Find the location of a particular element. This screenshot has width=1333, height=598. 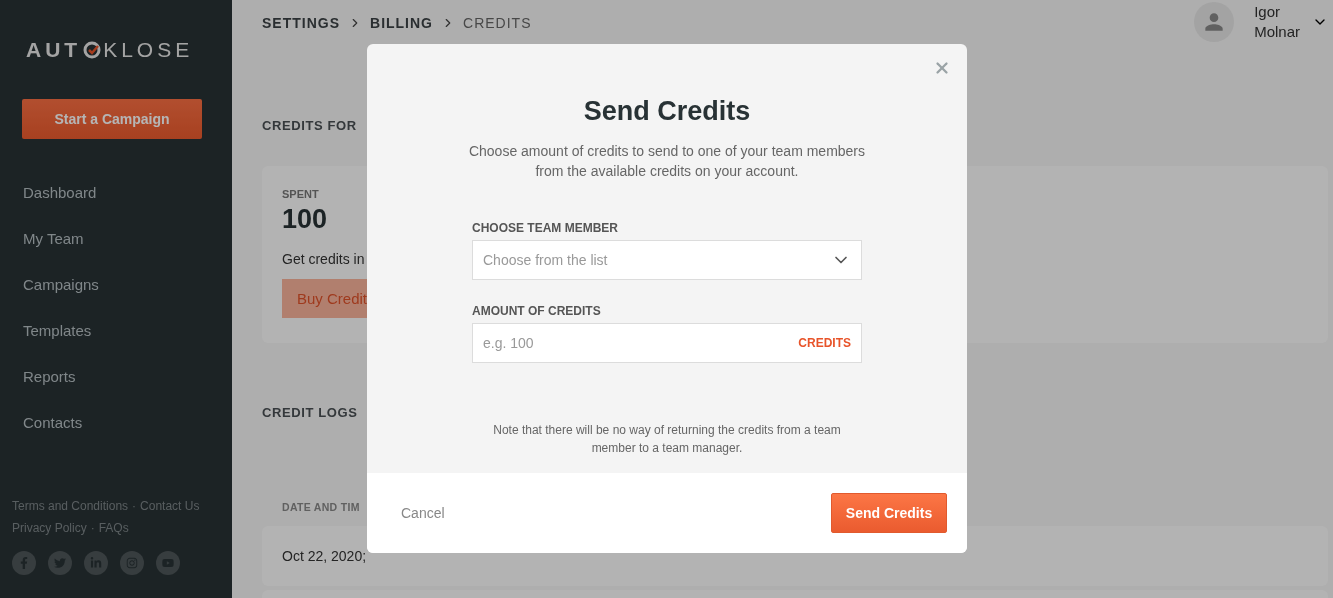

breadcrumb-link: SETTINGS is located at coordinates (301, 23).